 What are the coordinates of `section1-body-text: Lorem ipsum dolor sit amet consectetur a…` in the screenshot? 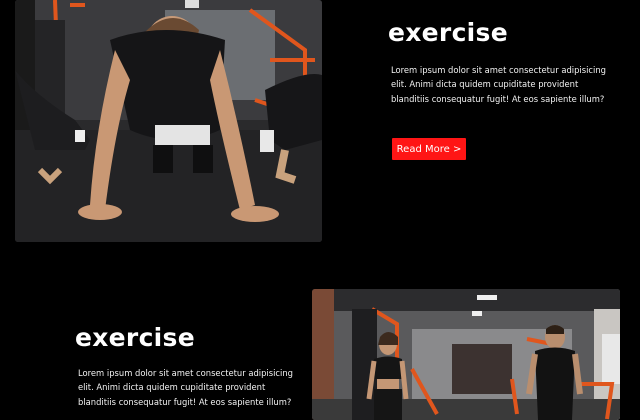 It's located at (498, 84).